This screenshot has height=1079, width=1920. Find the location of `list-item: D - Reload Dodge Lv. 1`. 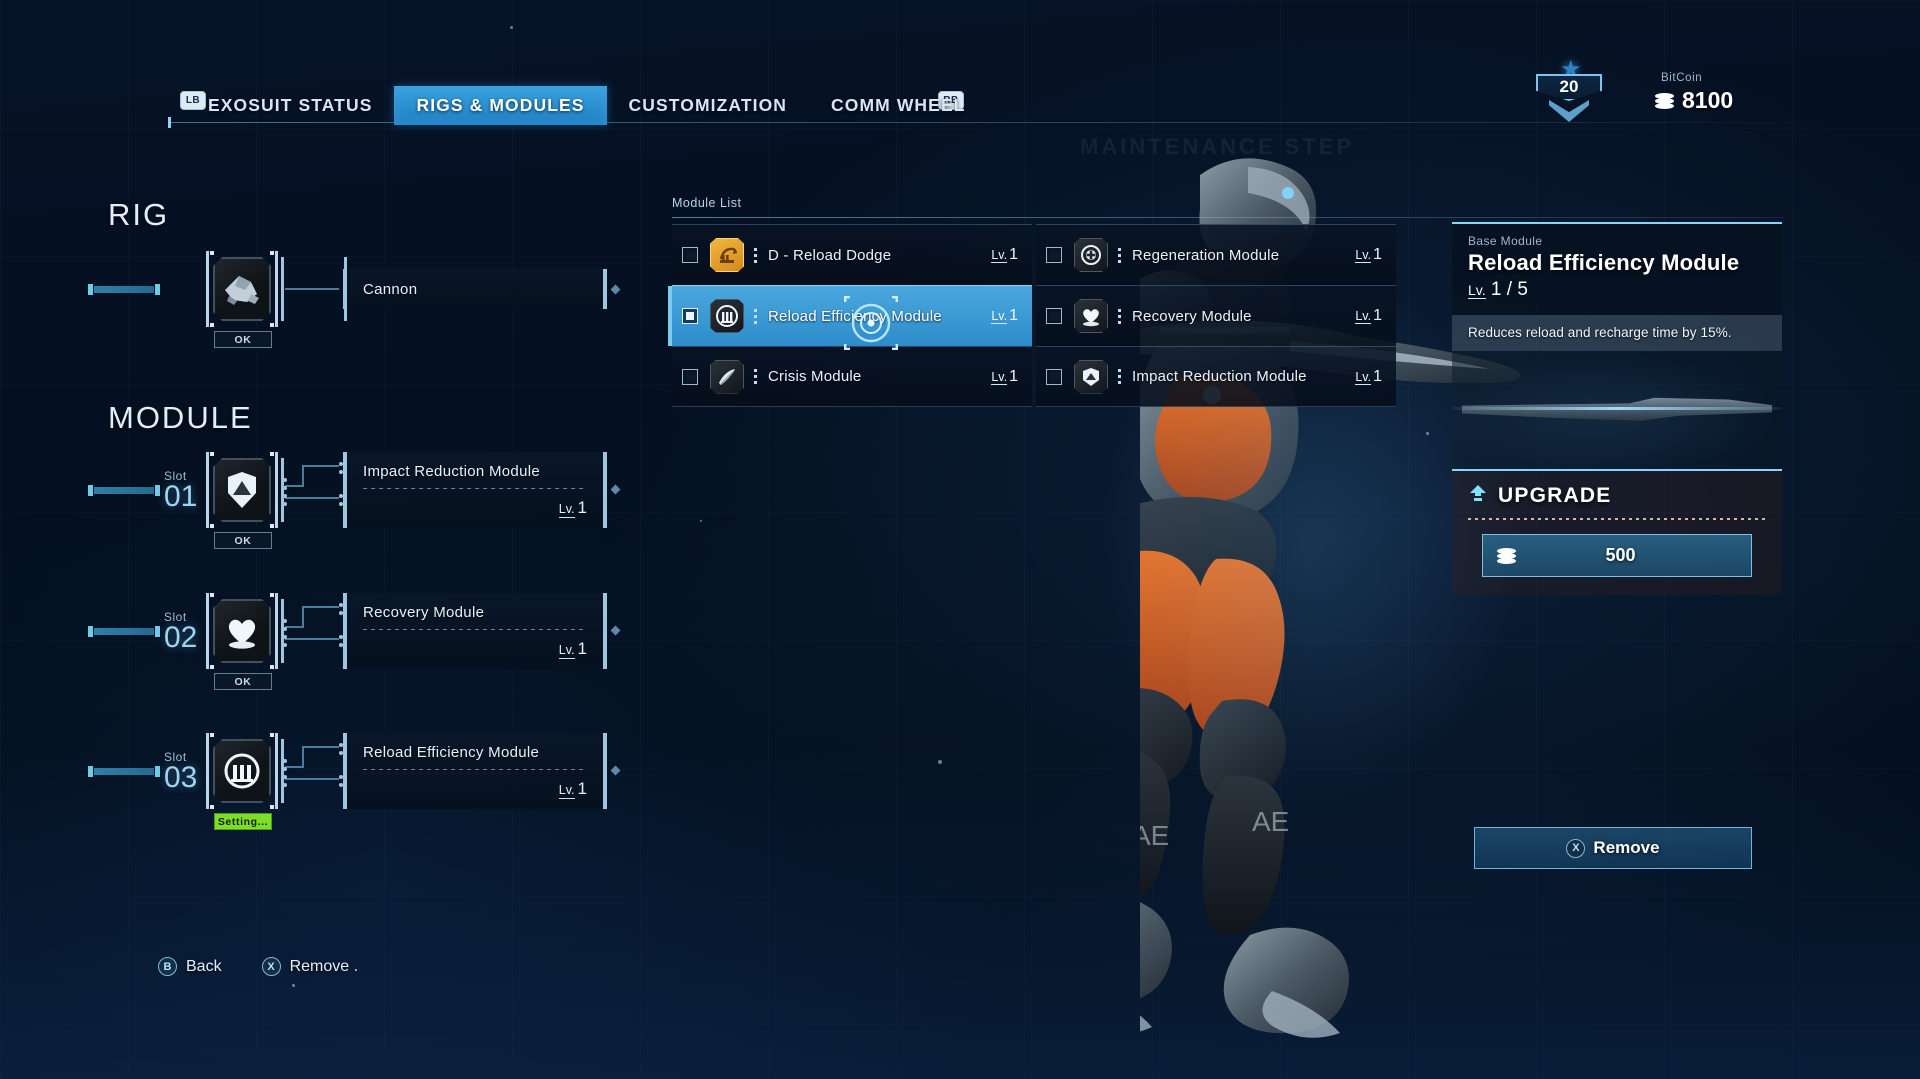

list-item: D - Reload Dodge Lv. 1 is located at coordinates (852, 254).